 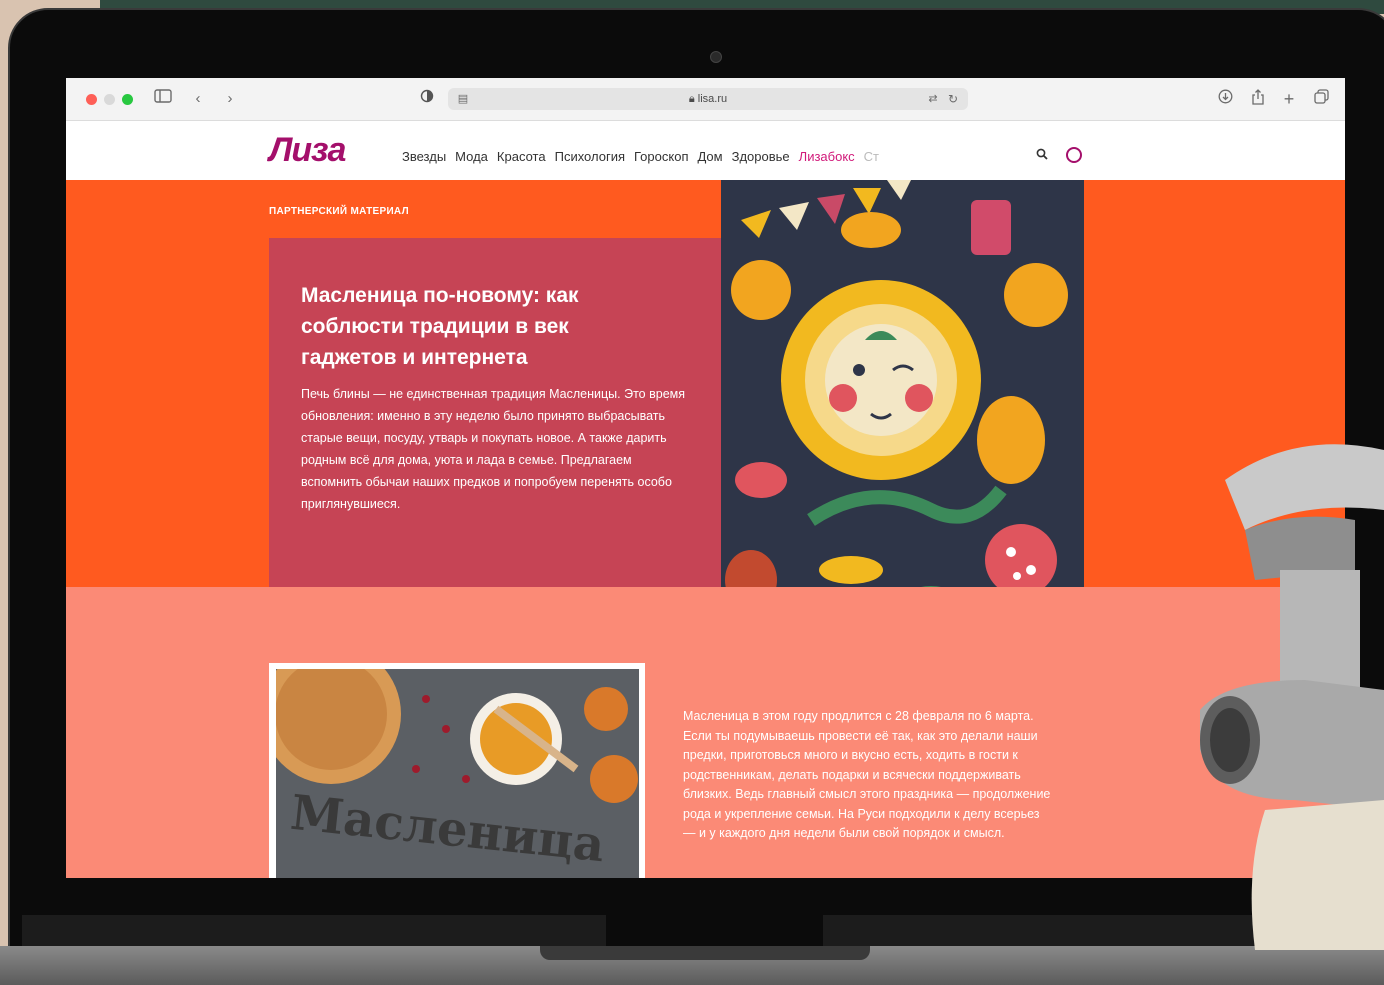 I want to click on plus-icon: +, so click(x=1289, y=99).